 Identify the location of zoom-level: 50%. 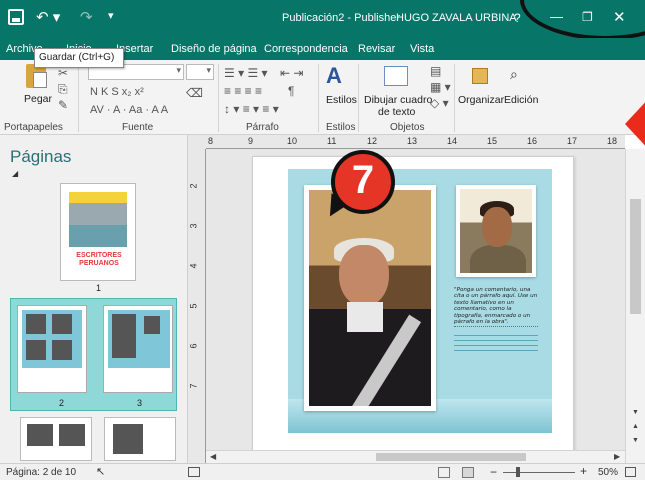
(608, 472).